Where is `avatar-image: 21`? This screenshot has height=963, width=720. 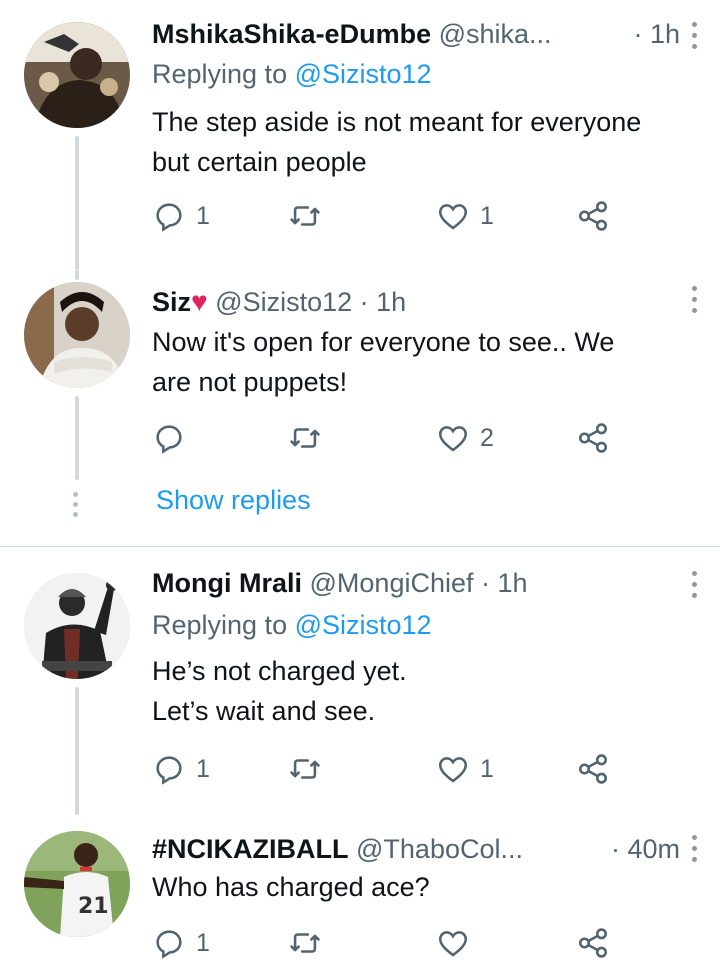
avatar-image: 21 is located at coordinates (77, 884).